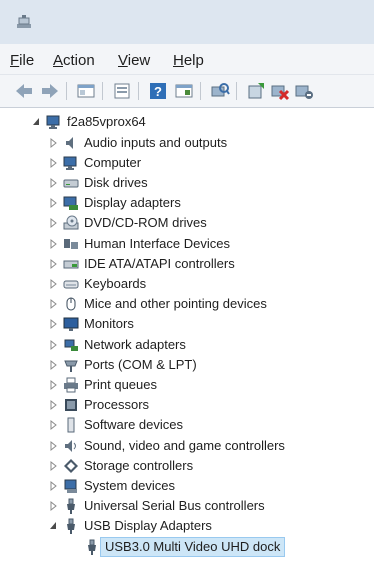 This screenshot has height=564, width=374. I want to click on menu-help: Help, so click(188, 60).